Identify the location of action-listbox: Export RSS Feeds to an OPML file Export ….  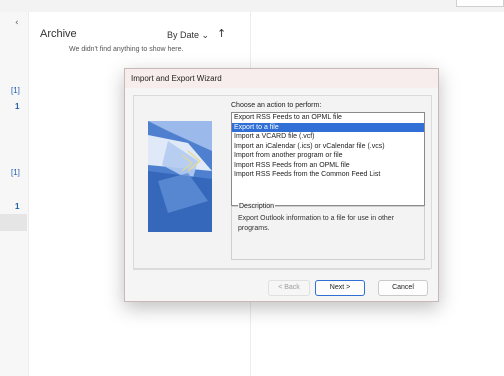
(328, 159).